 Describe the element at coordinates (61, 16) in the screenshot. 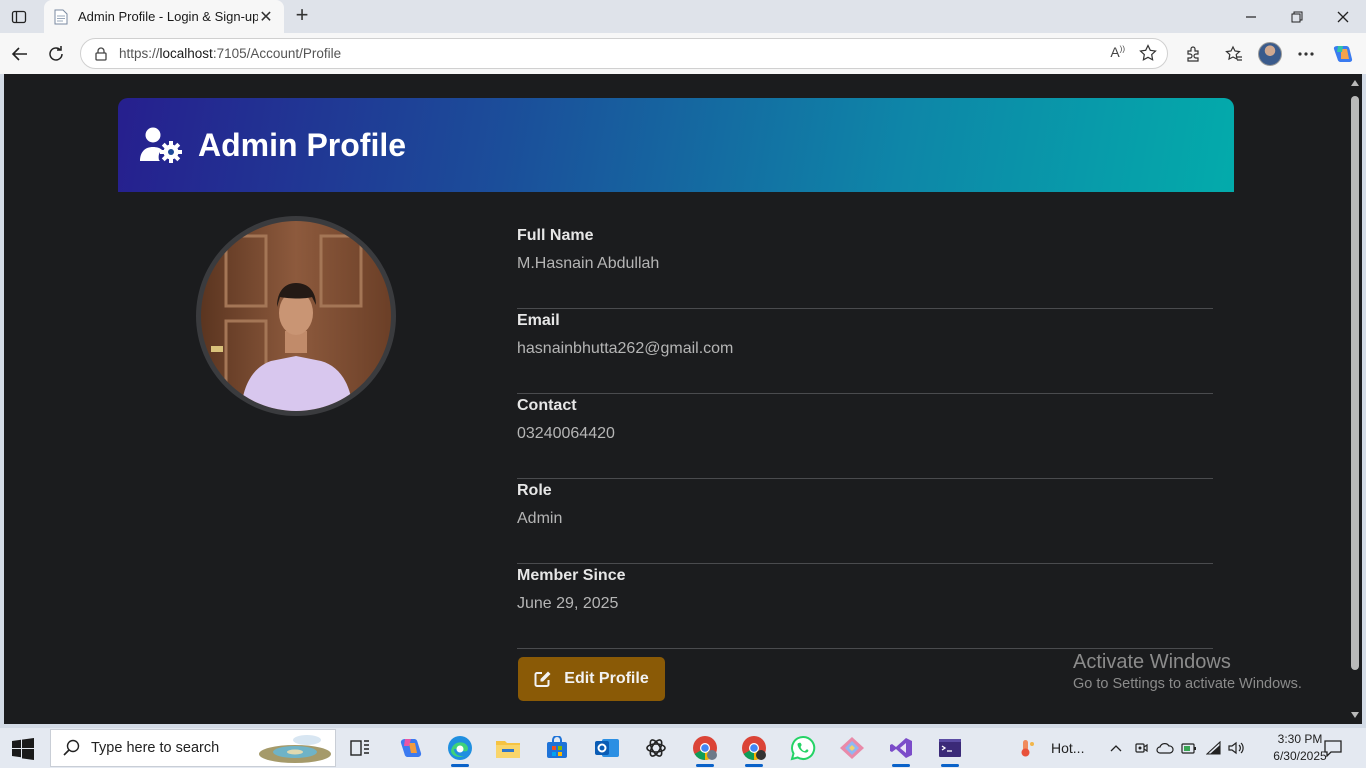

I see `page-favicon-icon` at that location.